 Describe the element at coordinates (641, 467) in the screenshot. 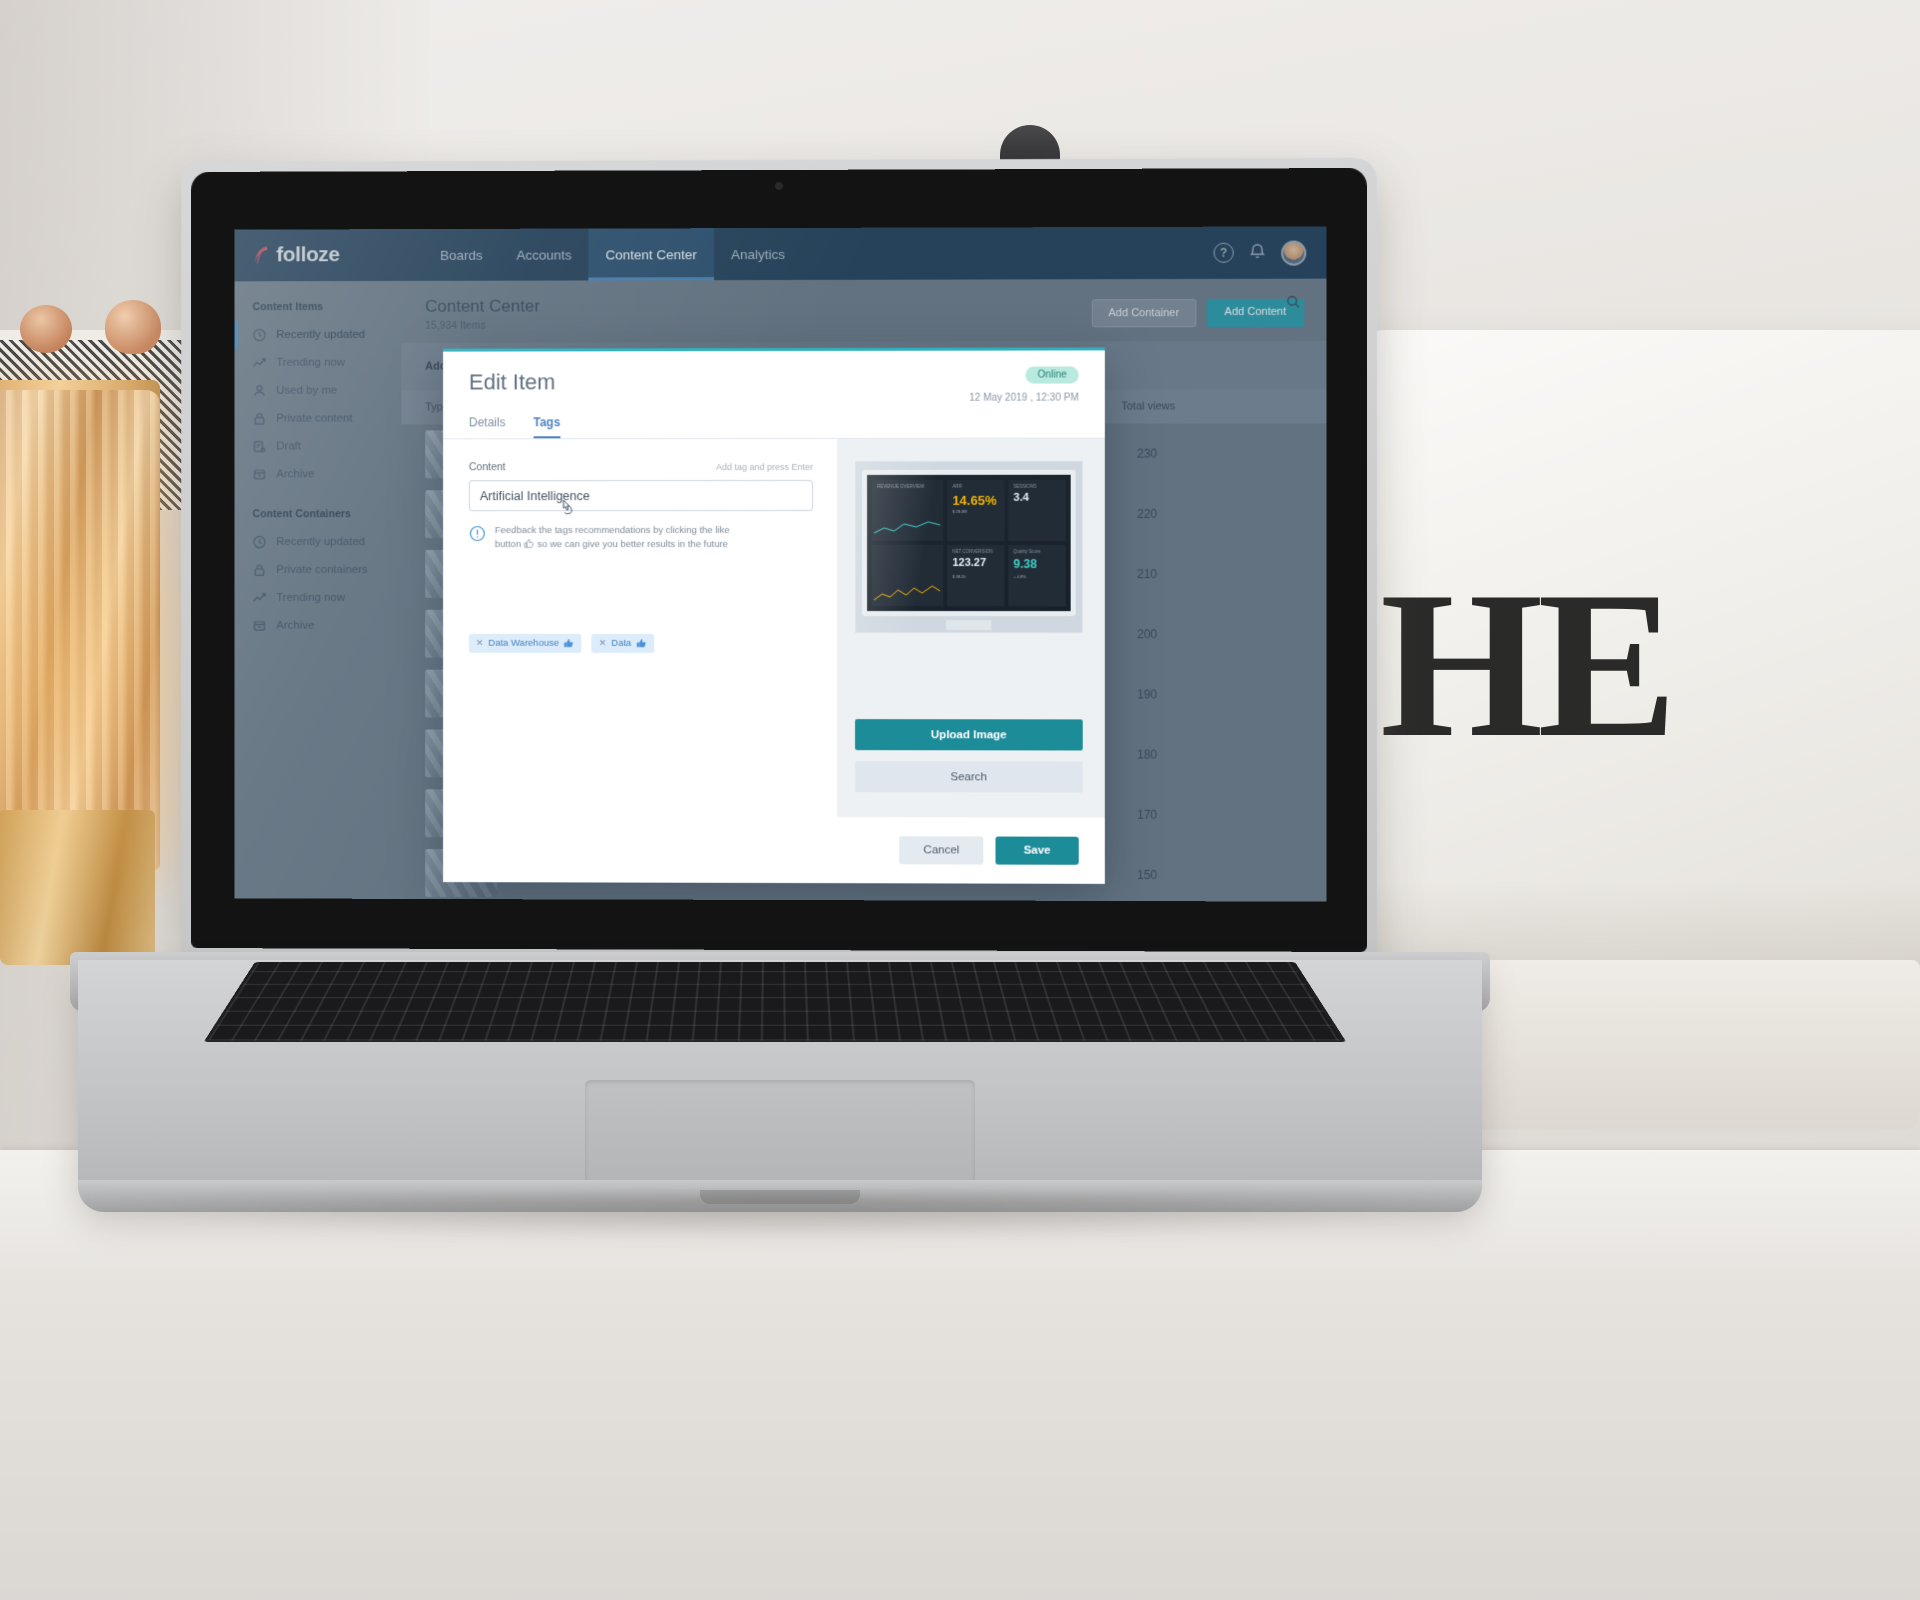

I see `content-field-labels: Content Add tag and press Enter` at that location.